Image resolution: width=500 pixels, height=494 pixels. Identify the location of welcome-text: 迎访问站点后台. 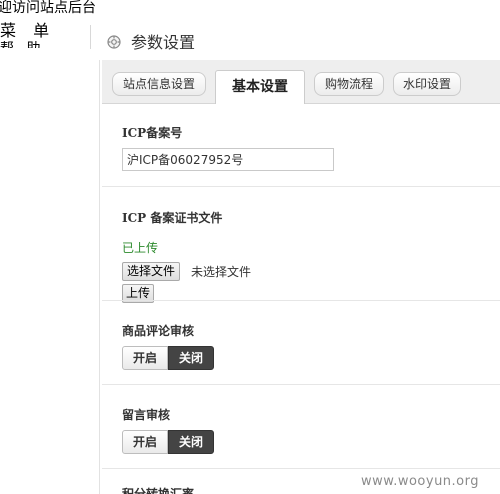
(48, 8).